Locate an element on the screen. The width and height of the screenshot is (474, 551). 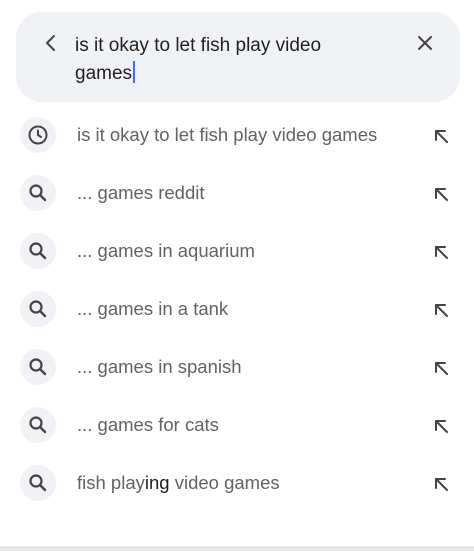
suggestion-label: fish playing video games is located at coordinates (178, 483).